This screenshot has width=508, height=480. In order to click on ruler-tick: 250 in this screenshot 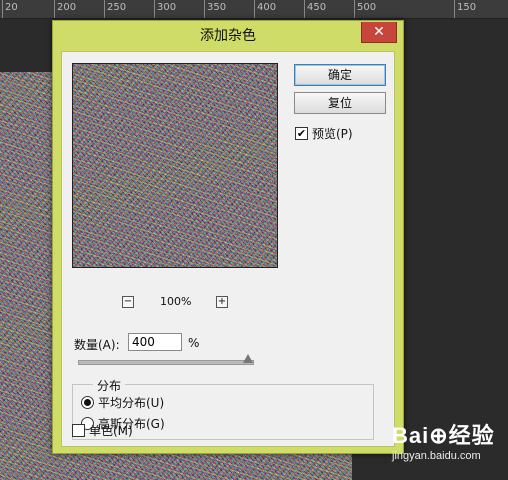, I will do `click(115, 9)`.